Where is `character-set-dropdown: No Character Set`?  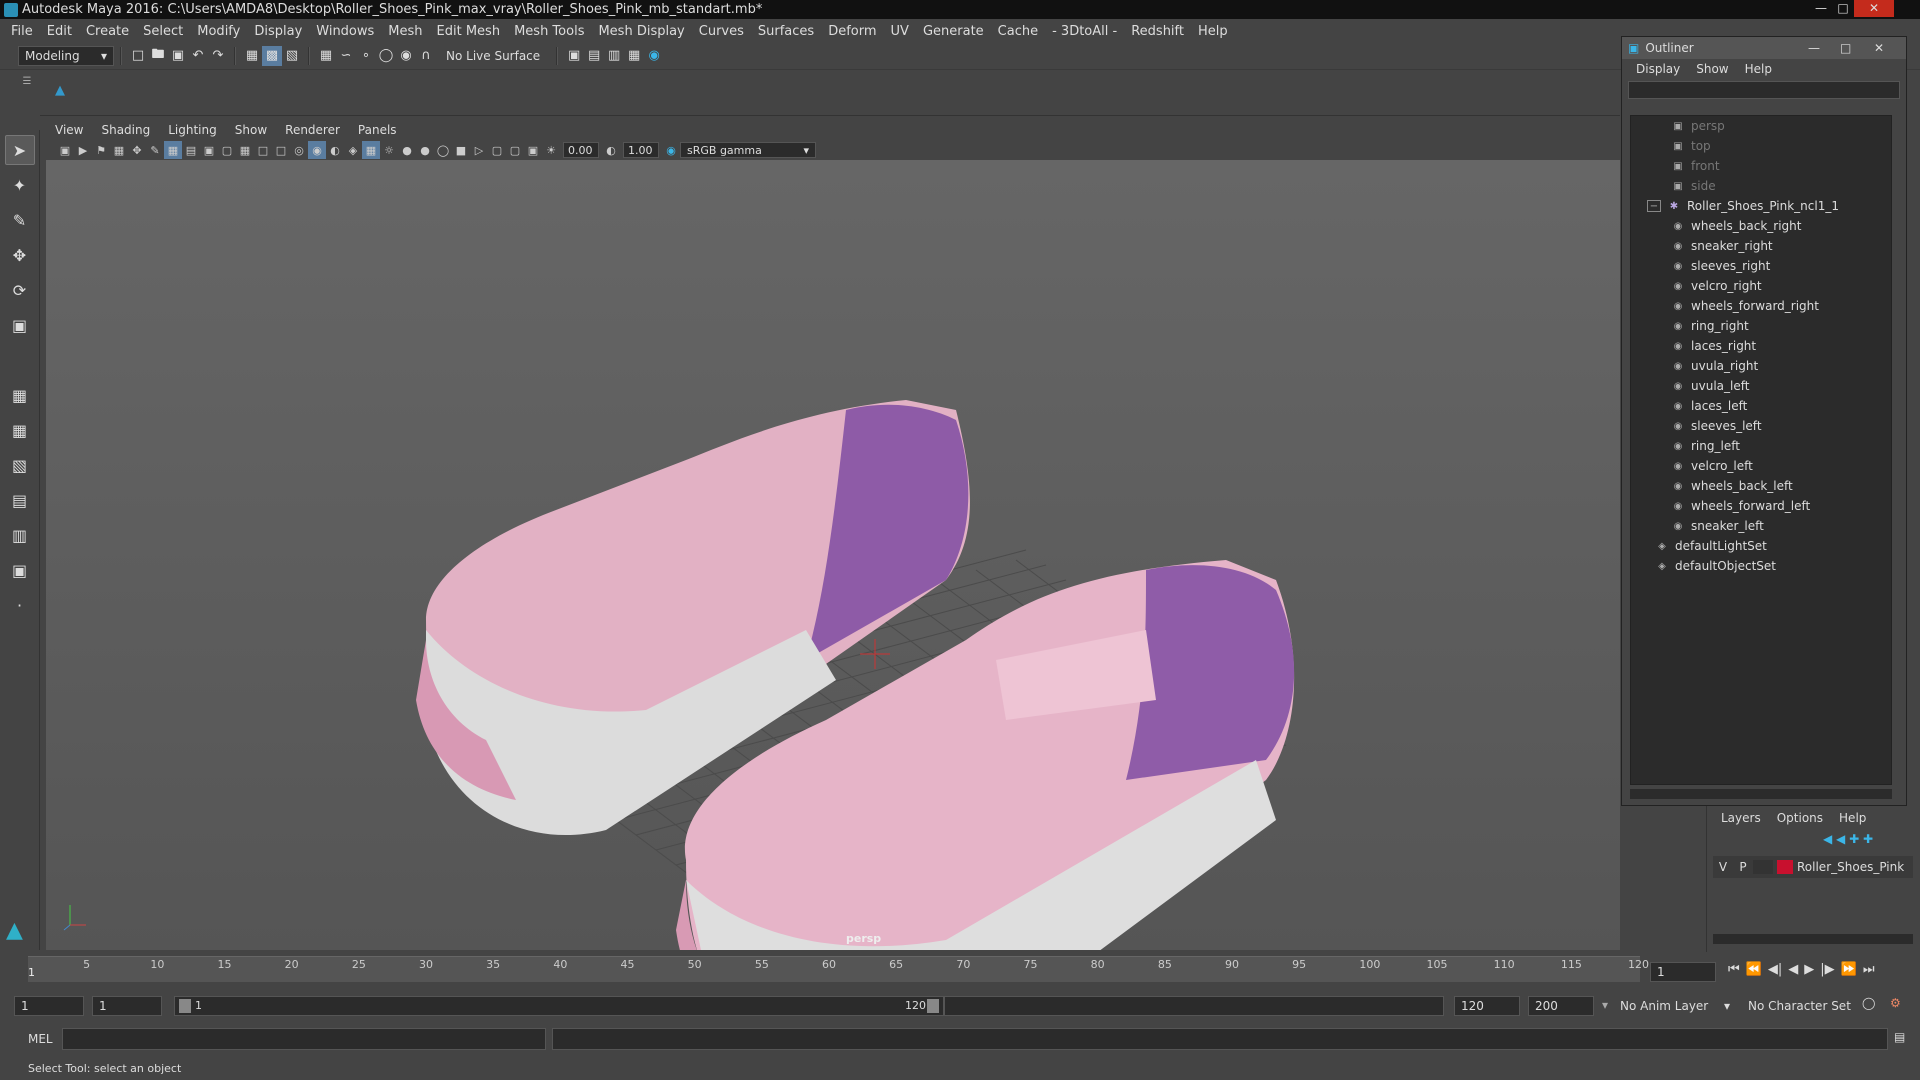
character-set-dropdown: No Character Set is located at coordinates (1808, 1006).